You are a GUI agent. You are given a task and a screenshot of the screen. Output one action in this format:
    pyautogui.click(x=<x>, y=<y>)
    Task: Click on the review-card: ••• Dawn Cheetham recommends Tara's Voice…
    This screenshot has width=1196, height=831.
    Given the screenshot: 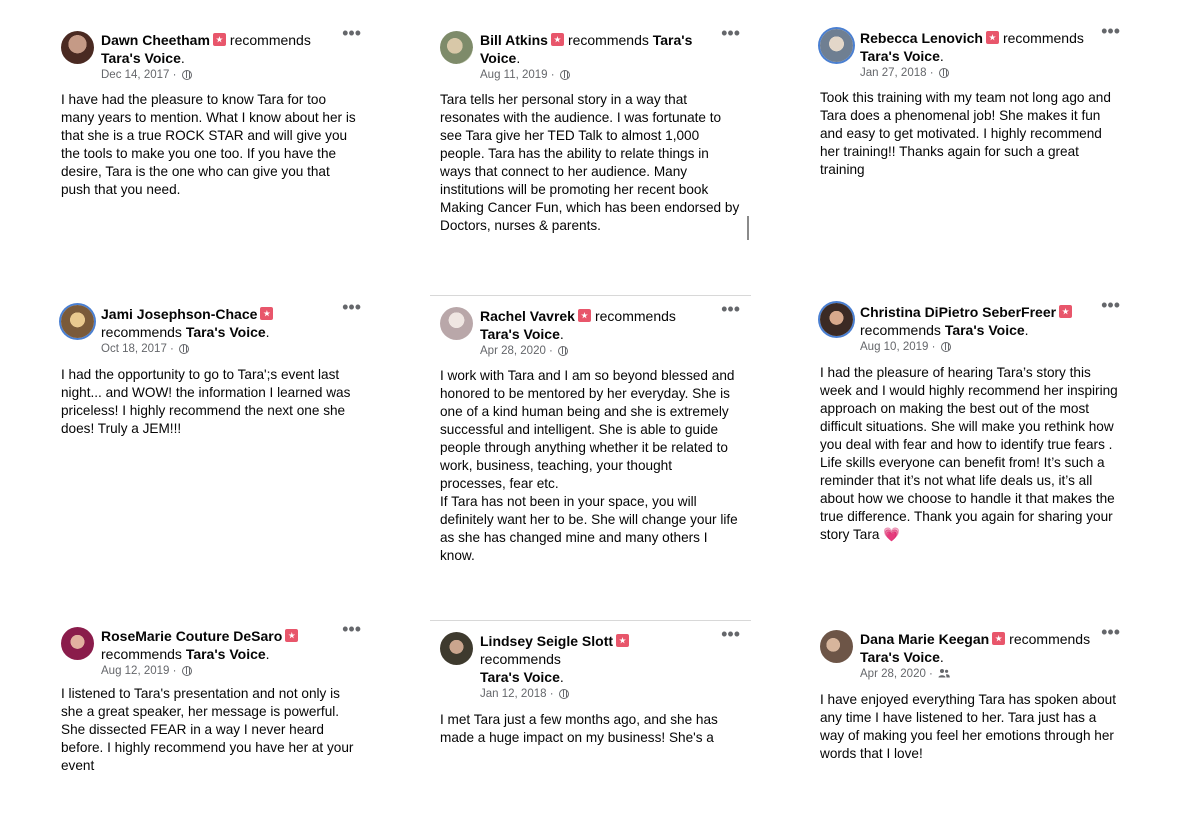 What is the action you would take?
    pyautogui.click(x=211, y=110)
    